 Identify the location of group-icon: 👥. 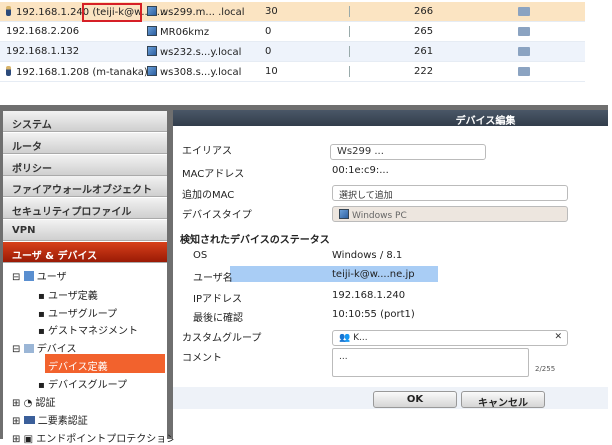
(345, 338).